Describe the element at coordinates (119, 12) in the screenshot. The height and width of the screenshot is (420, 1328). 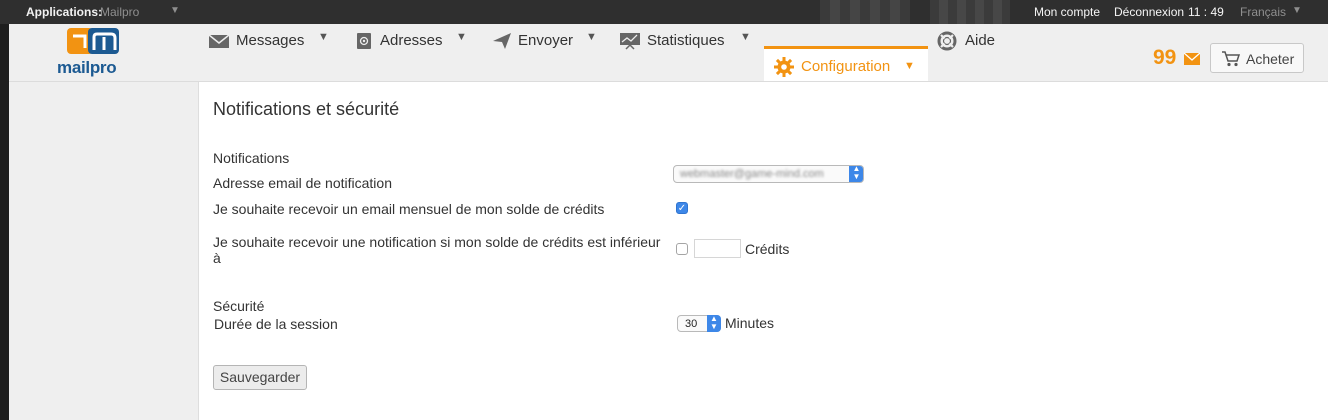
I see `application-selector: Mailpro` at that location.